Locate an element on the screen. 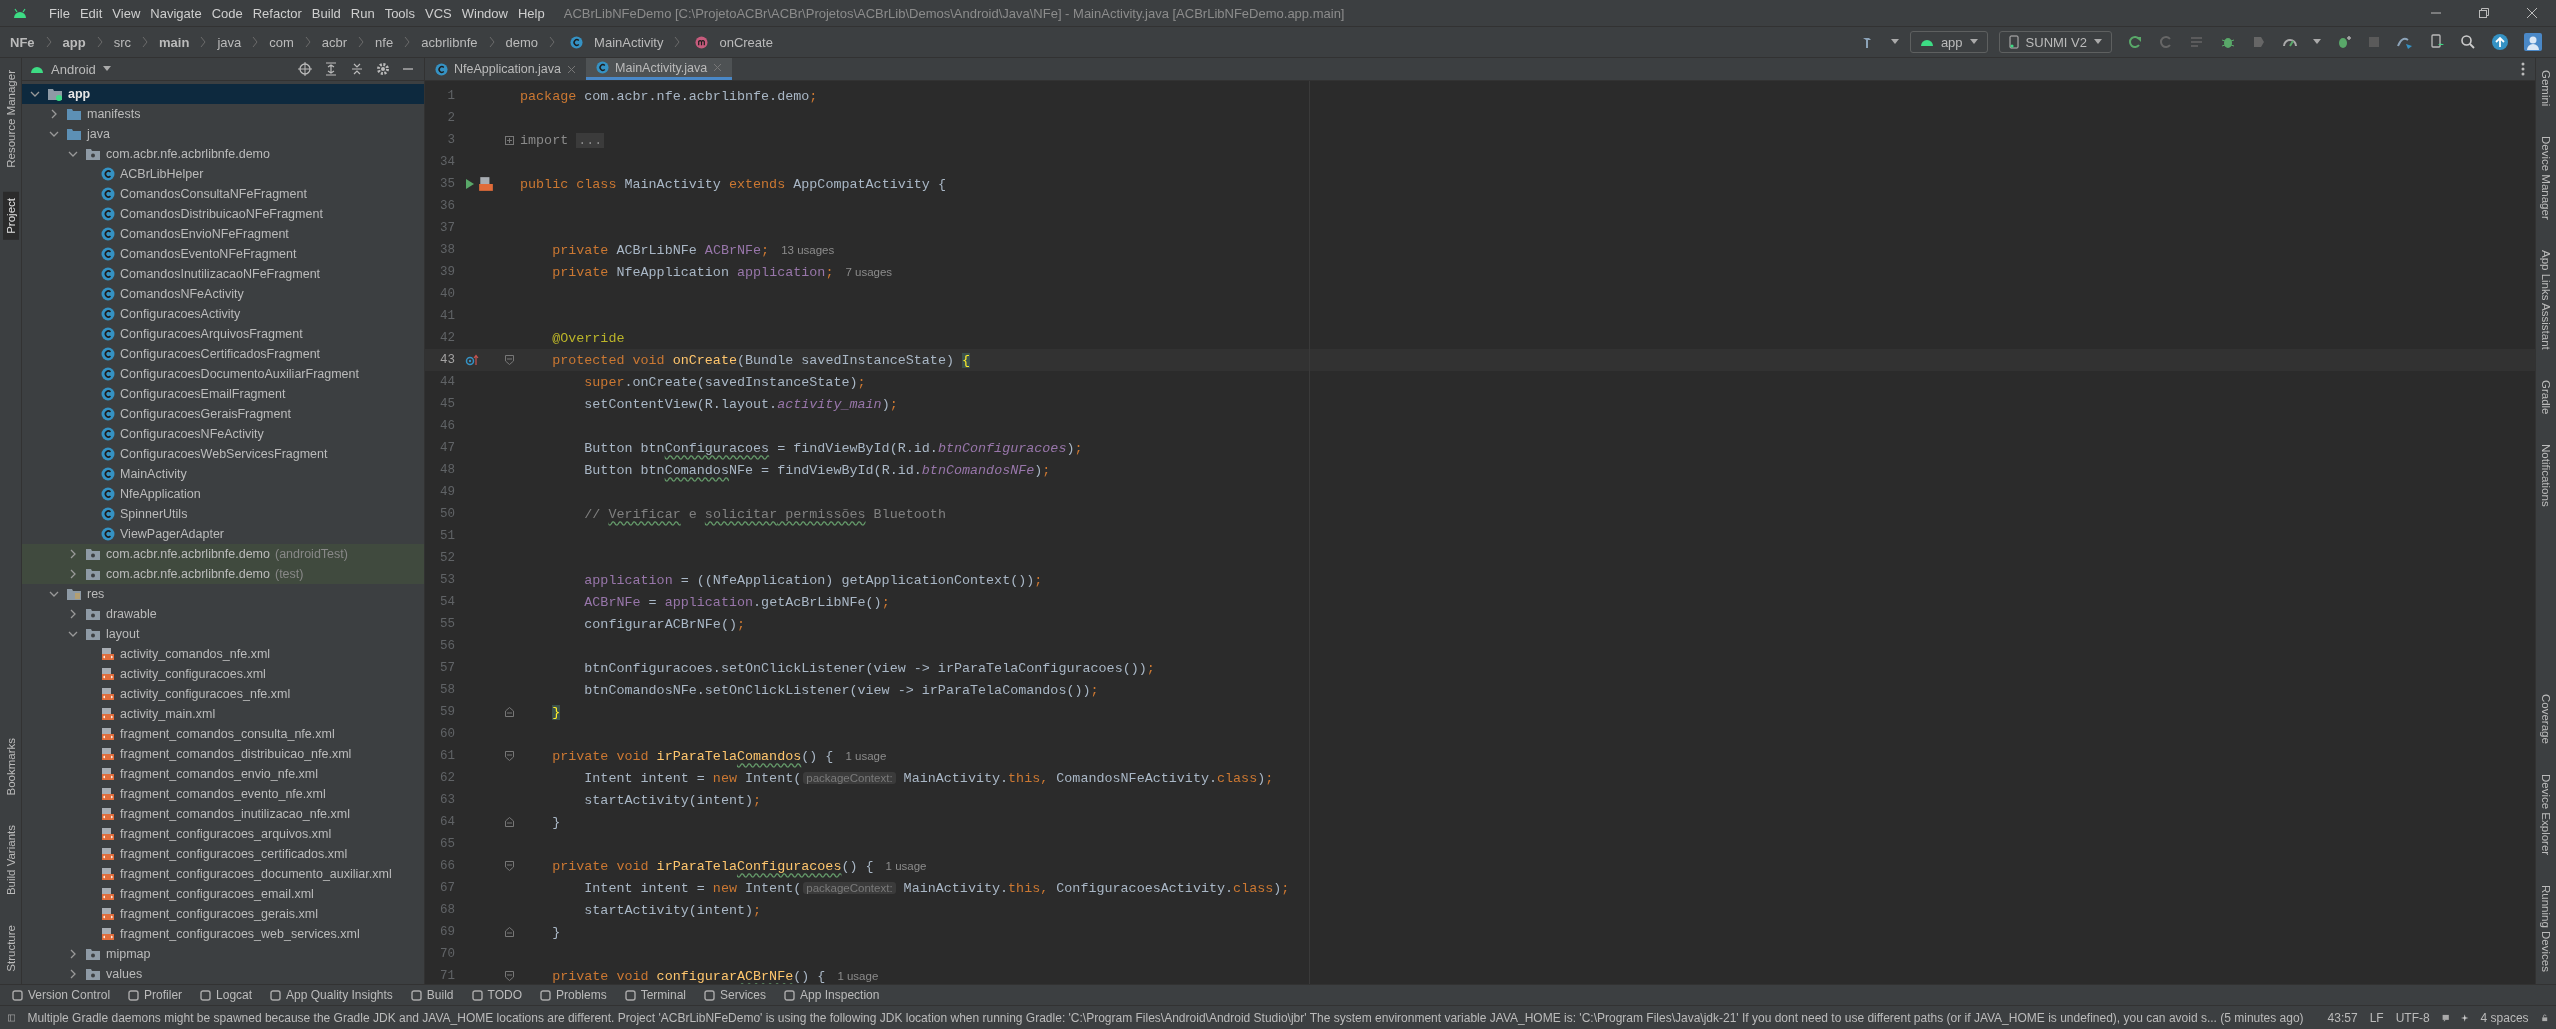 This screenshot has width=2556, height=1029. menu-item: Help is located at coordinates (531, 13).